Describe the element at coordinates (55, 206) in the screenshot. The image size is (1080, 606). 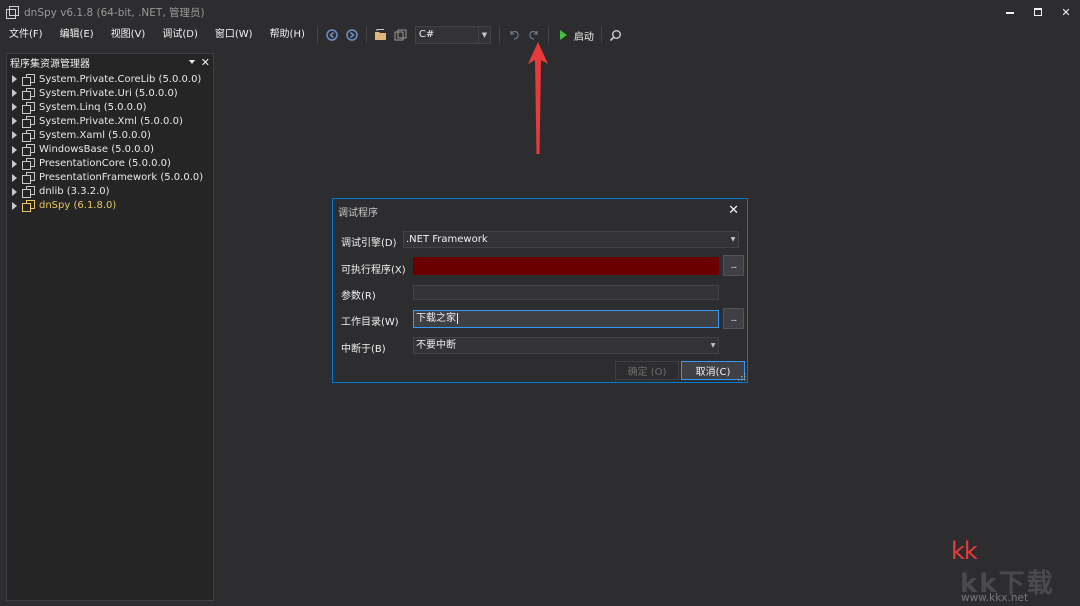
I see `assembly-name: dnSpy` at that location.